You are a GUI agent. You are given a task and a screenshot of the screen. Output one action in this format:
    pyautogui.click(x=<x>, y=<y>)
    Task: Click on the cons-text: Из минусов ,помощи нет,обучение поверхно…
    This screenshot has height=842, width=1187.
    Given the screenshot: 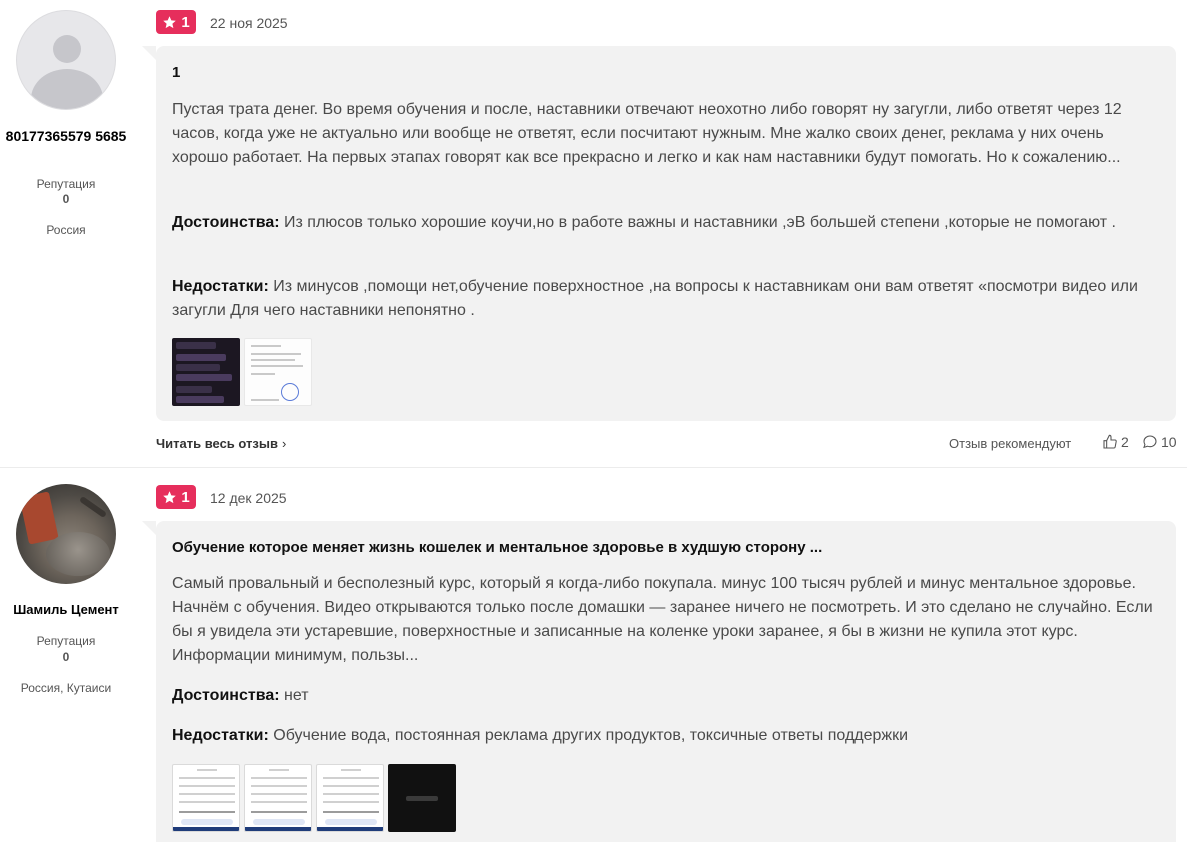 What is the action you would take?
    pyautogui.click(x=655, y=298)
    